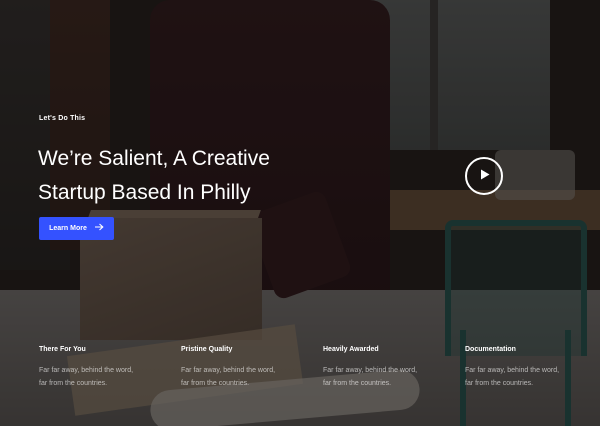 The image size is (600, 426). What do you see at coordinates (154, 159) in the screenshot?
I see `hero-headline-line-1: We’re Salient, A Creative` at bounding box center [154, 159].